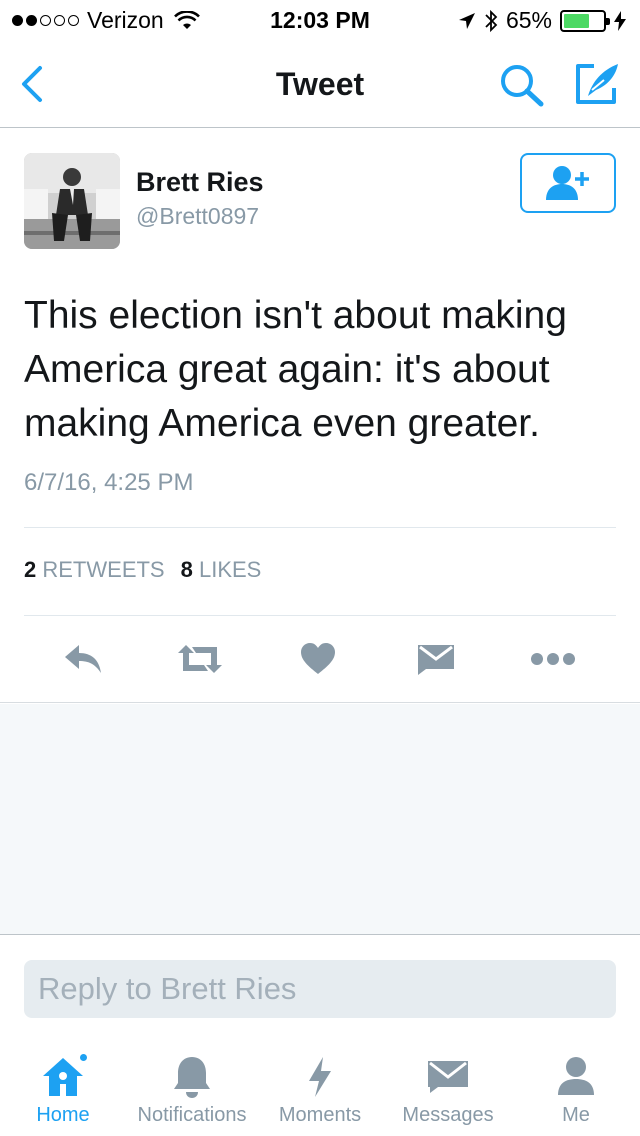  I want to click on battery-percent: 65%, so click(528, 20).